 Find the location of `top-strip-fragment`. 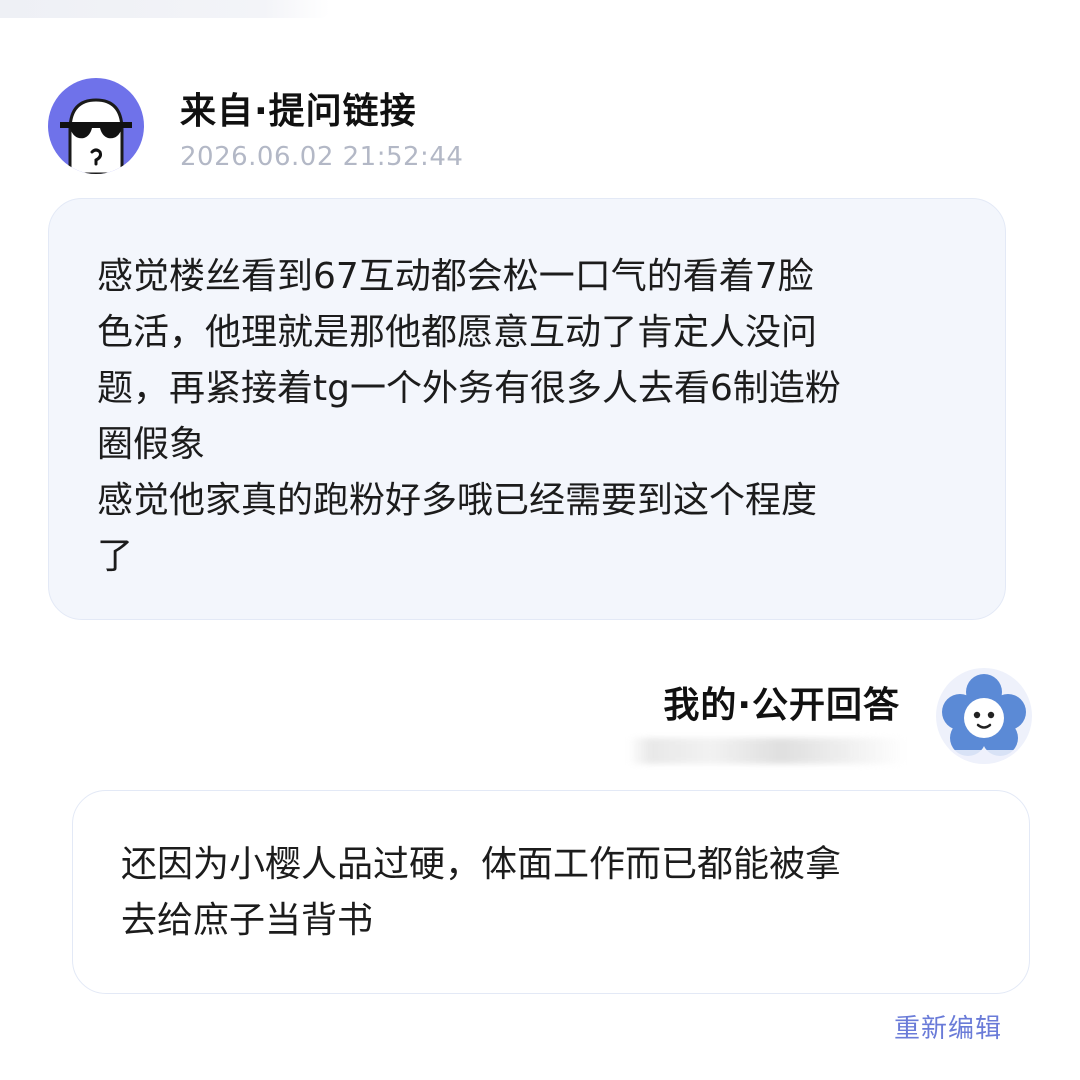

top-strip-fragment is located at coordinates (165, 9).